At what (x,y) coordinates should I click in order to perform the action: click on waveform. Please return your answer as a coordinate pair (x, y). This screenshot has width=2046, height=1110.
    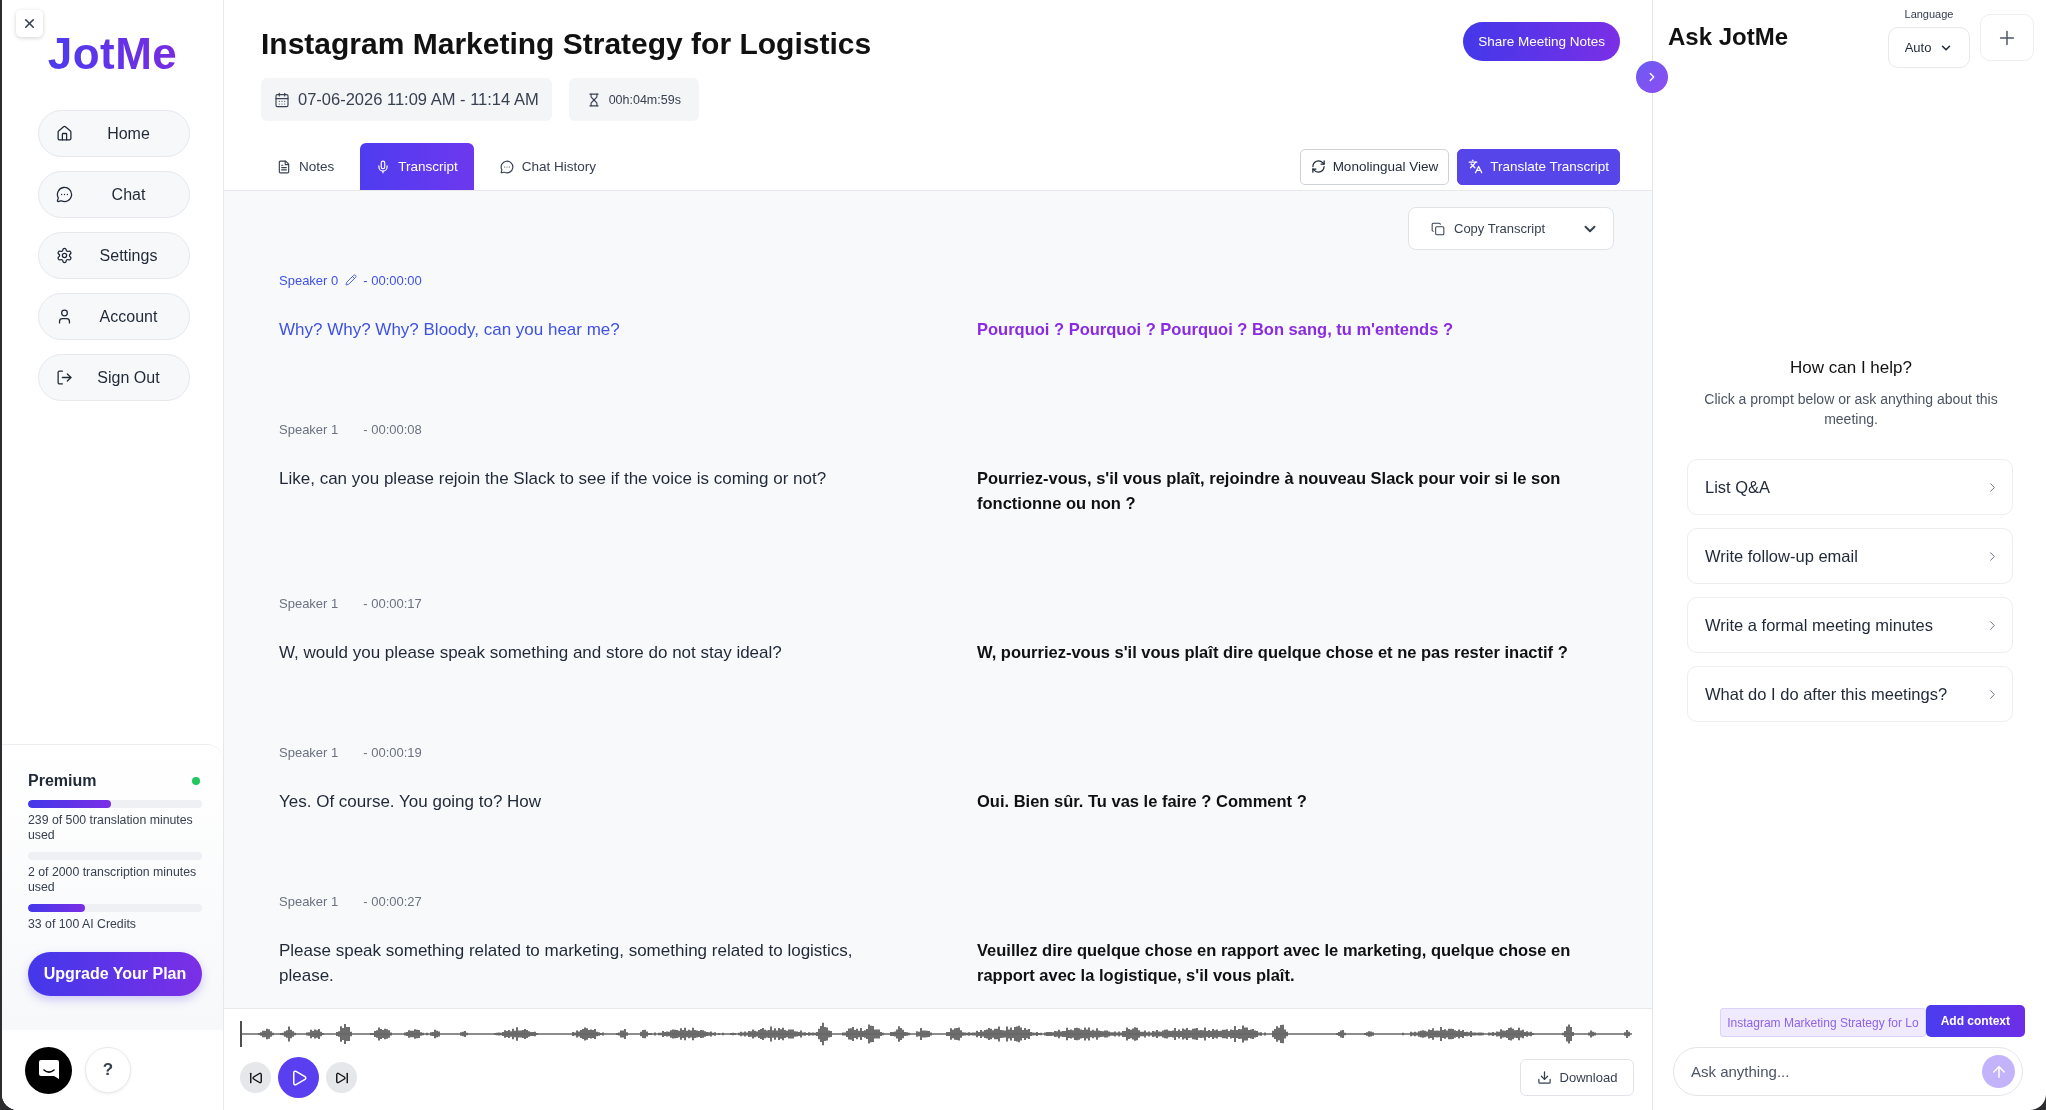
    Looking at the image, I should click on (937, 1034).